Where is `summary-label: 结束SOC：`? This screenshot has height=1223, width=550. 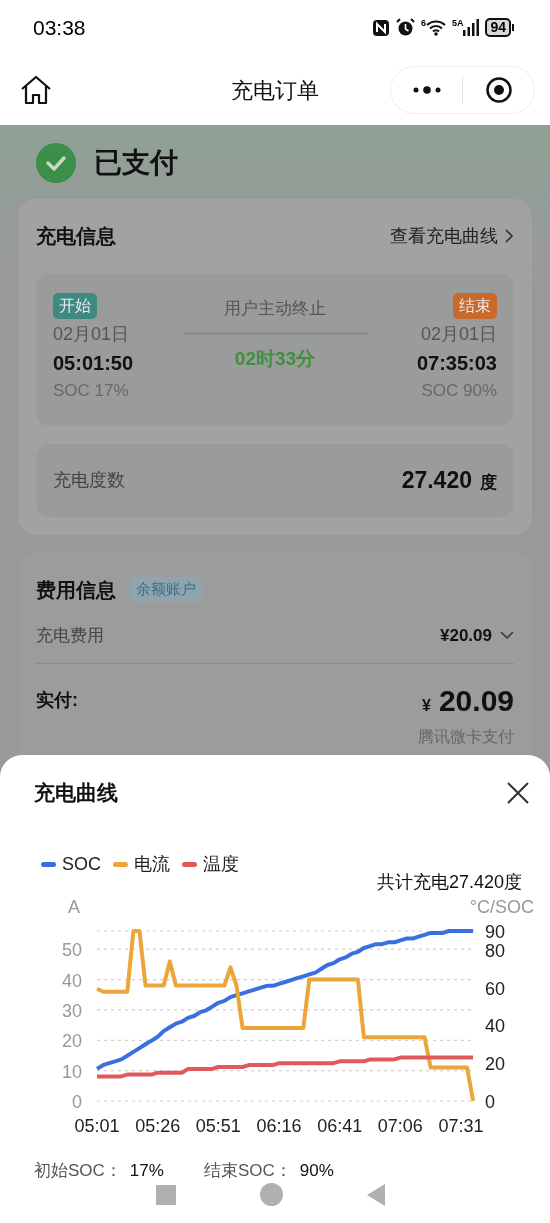 summary-label: 结束SOC： is located at coordinates (247, 1170).